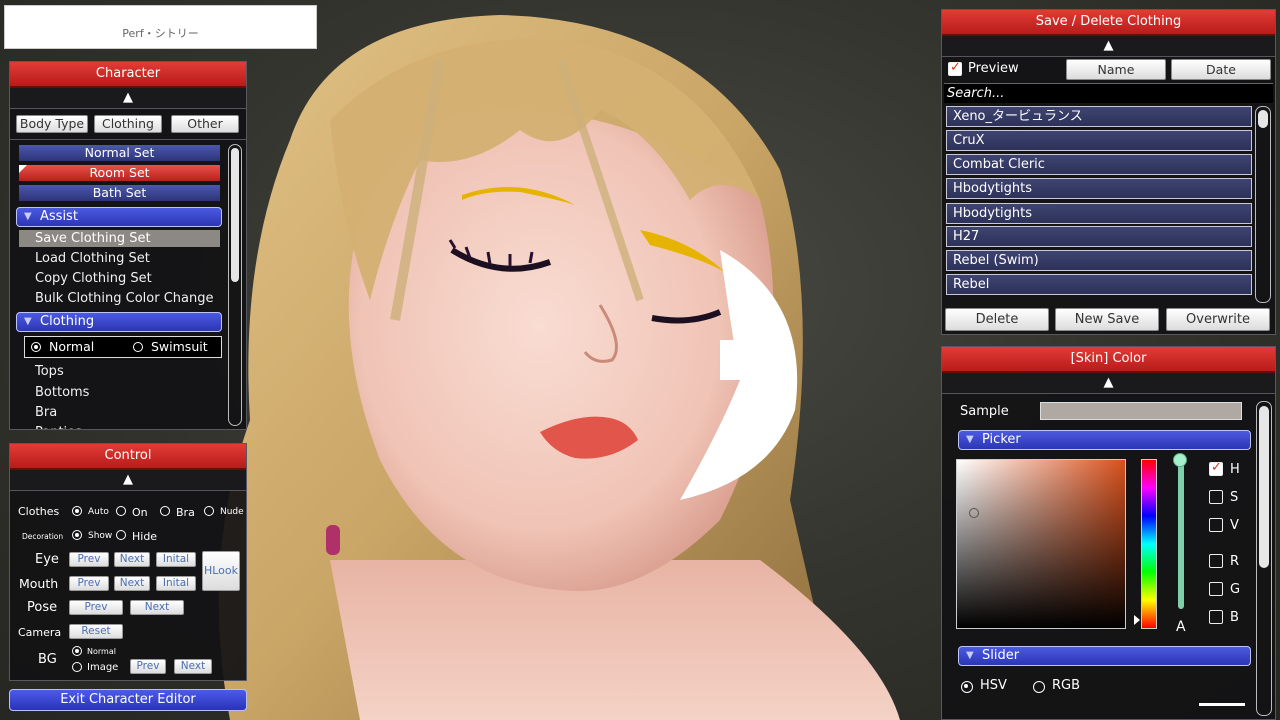 The width and height of the screenshot is (1280, 720). What do you see at coordinates (1099, 164) in the screenshot?
I see `save-list-item: Combat Cleric` at bounding box center [1099, 164].